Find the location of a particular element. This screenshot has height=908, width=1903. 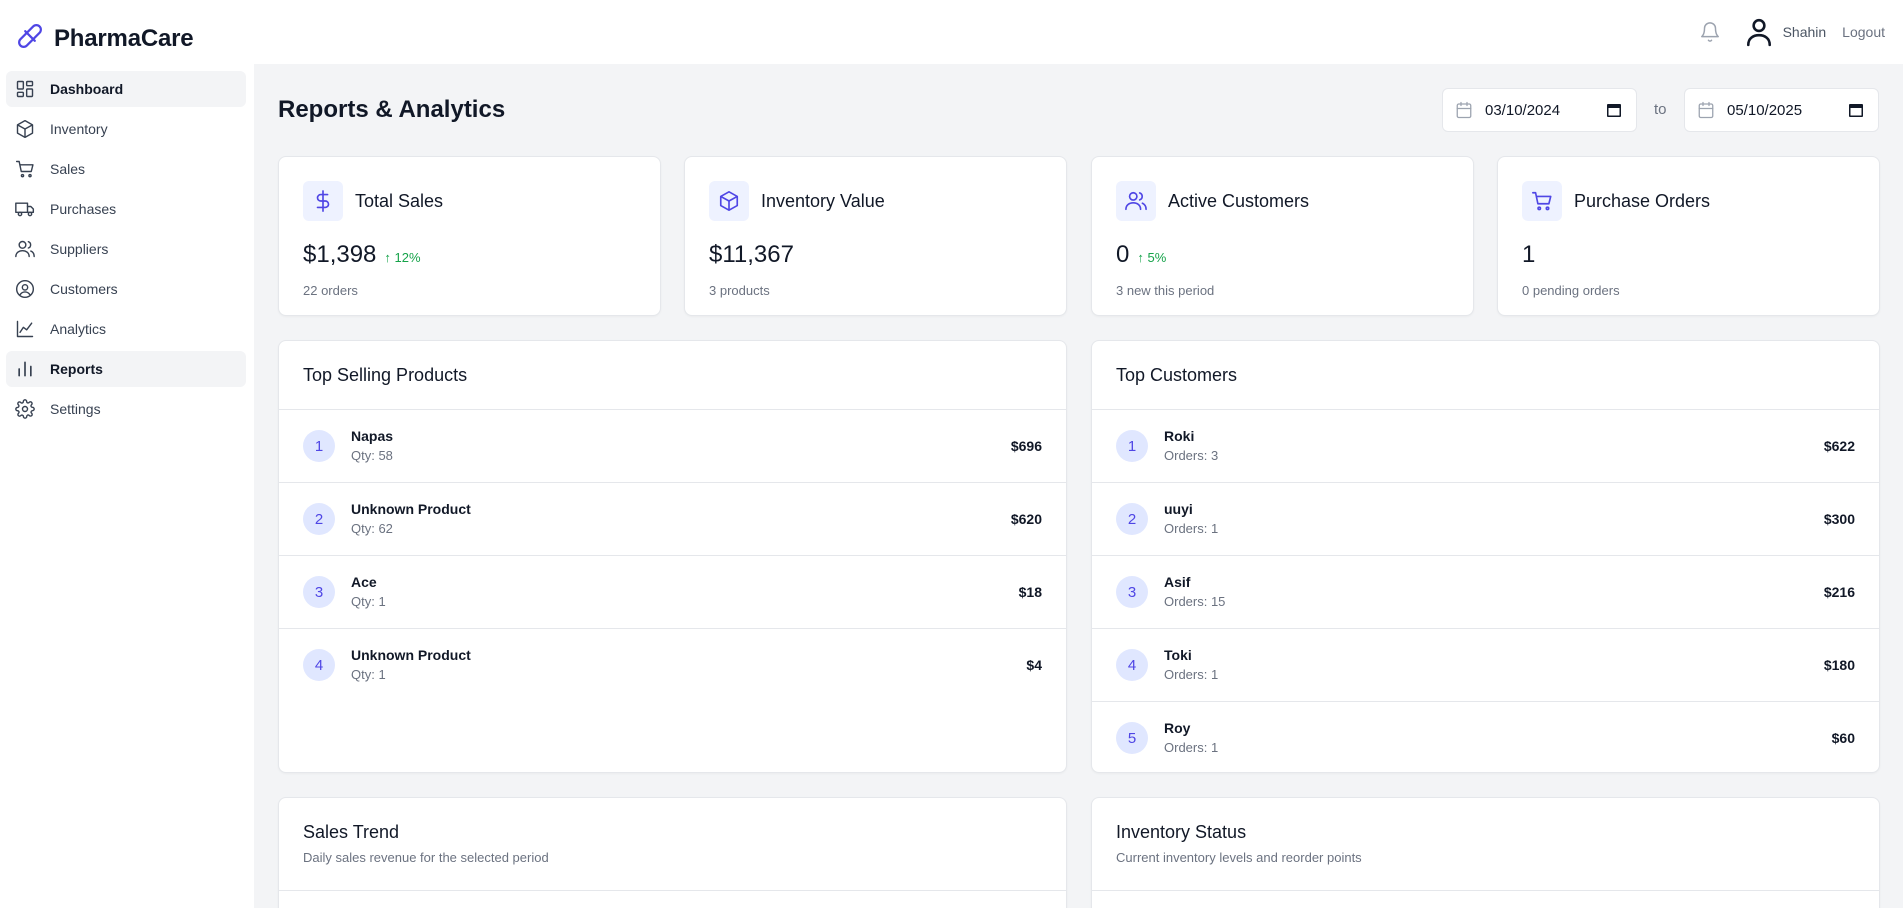

customer-row: 3 Asif Orders: 15 $216 is located at coordinates (1485, 591).